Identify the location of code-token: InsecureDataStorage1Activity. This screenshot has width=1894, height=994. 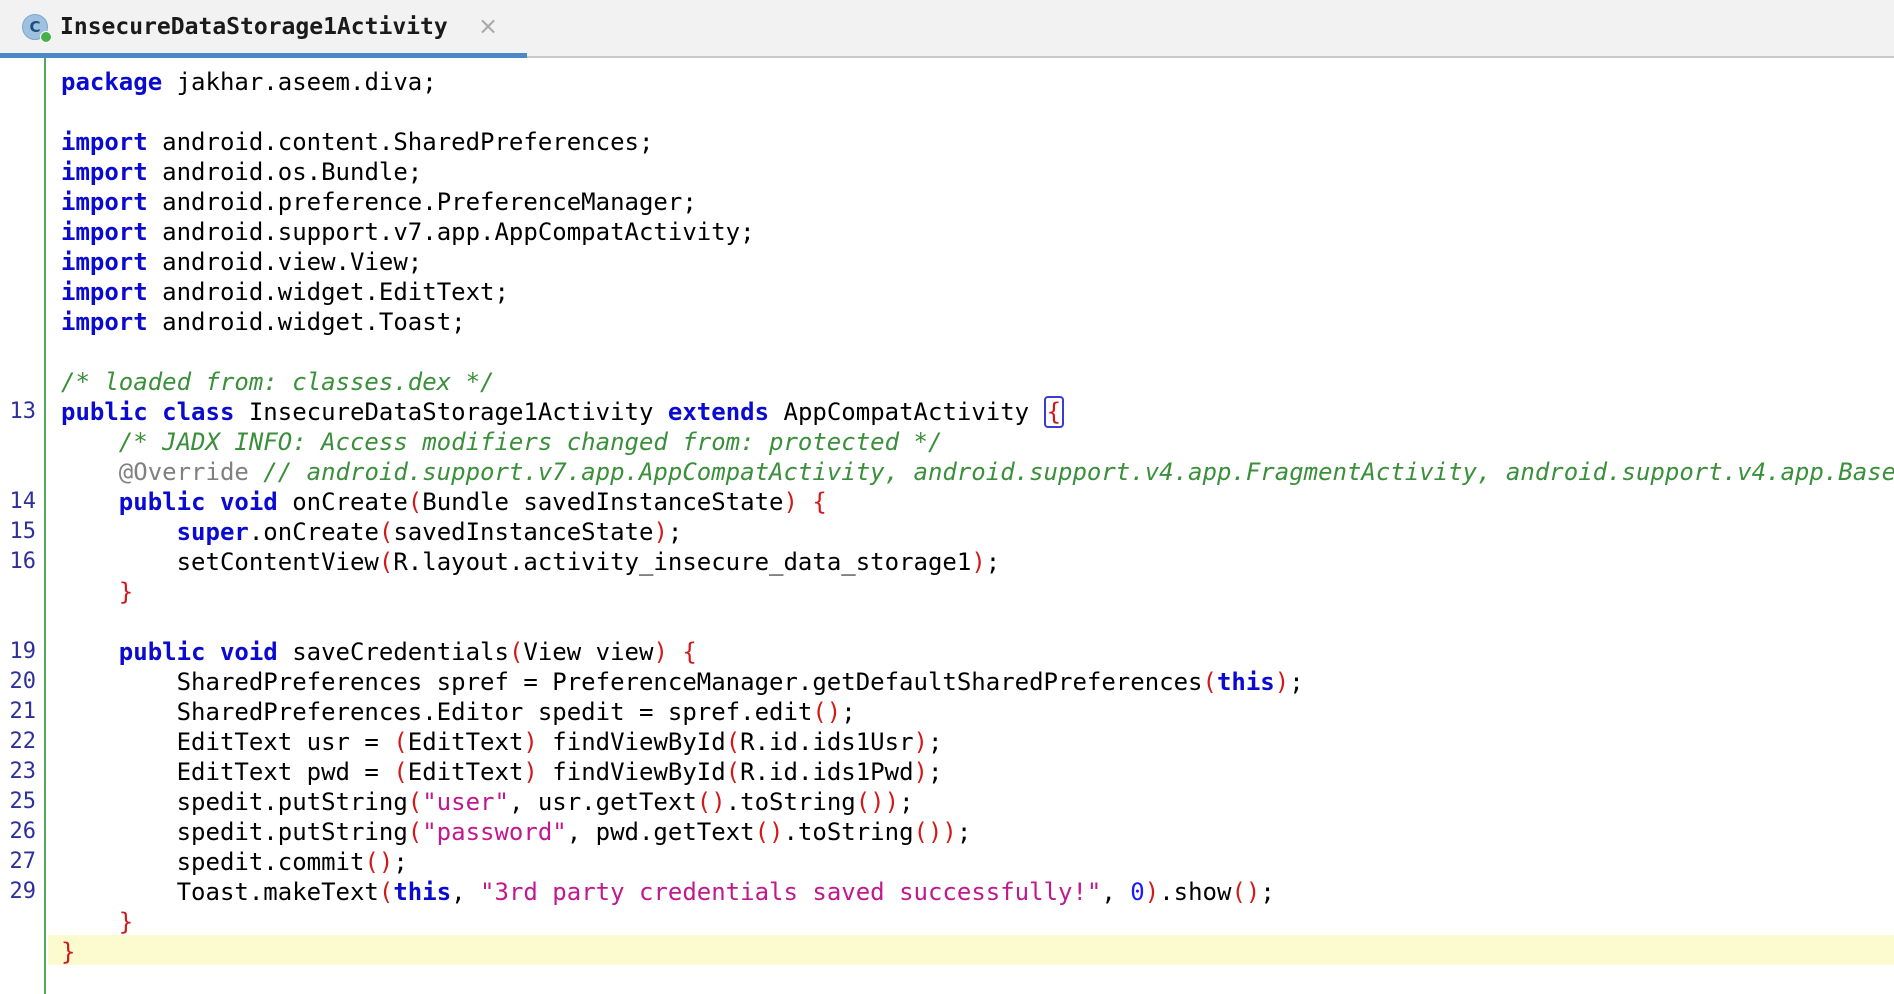
(451, 412).